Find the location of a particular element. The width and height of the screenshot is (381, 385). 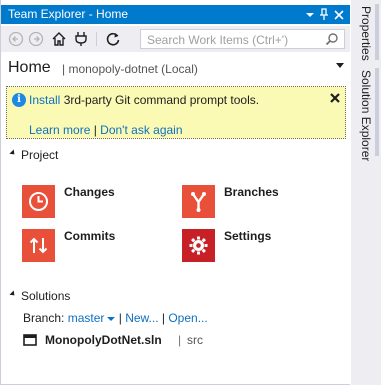

toolbar: Search Work Items (Ctrl+') is located at coordinates (175, 39).